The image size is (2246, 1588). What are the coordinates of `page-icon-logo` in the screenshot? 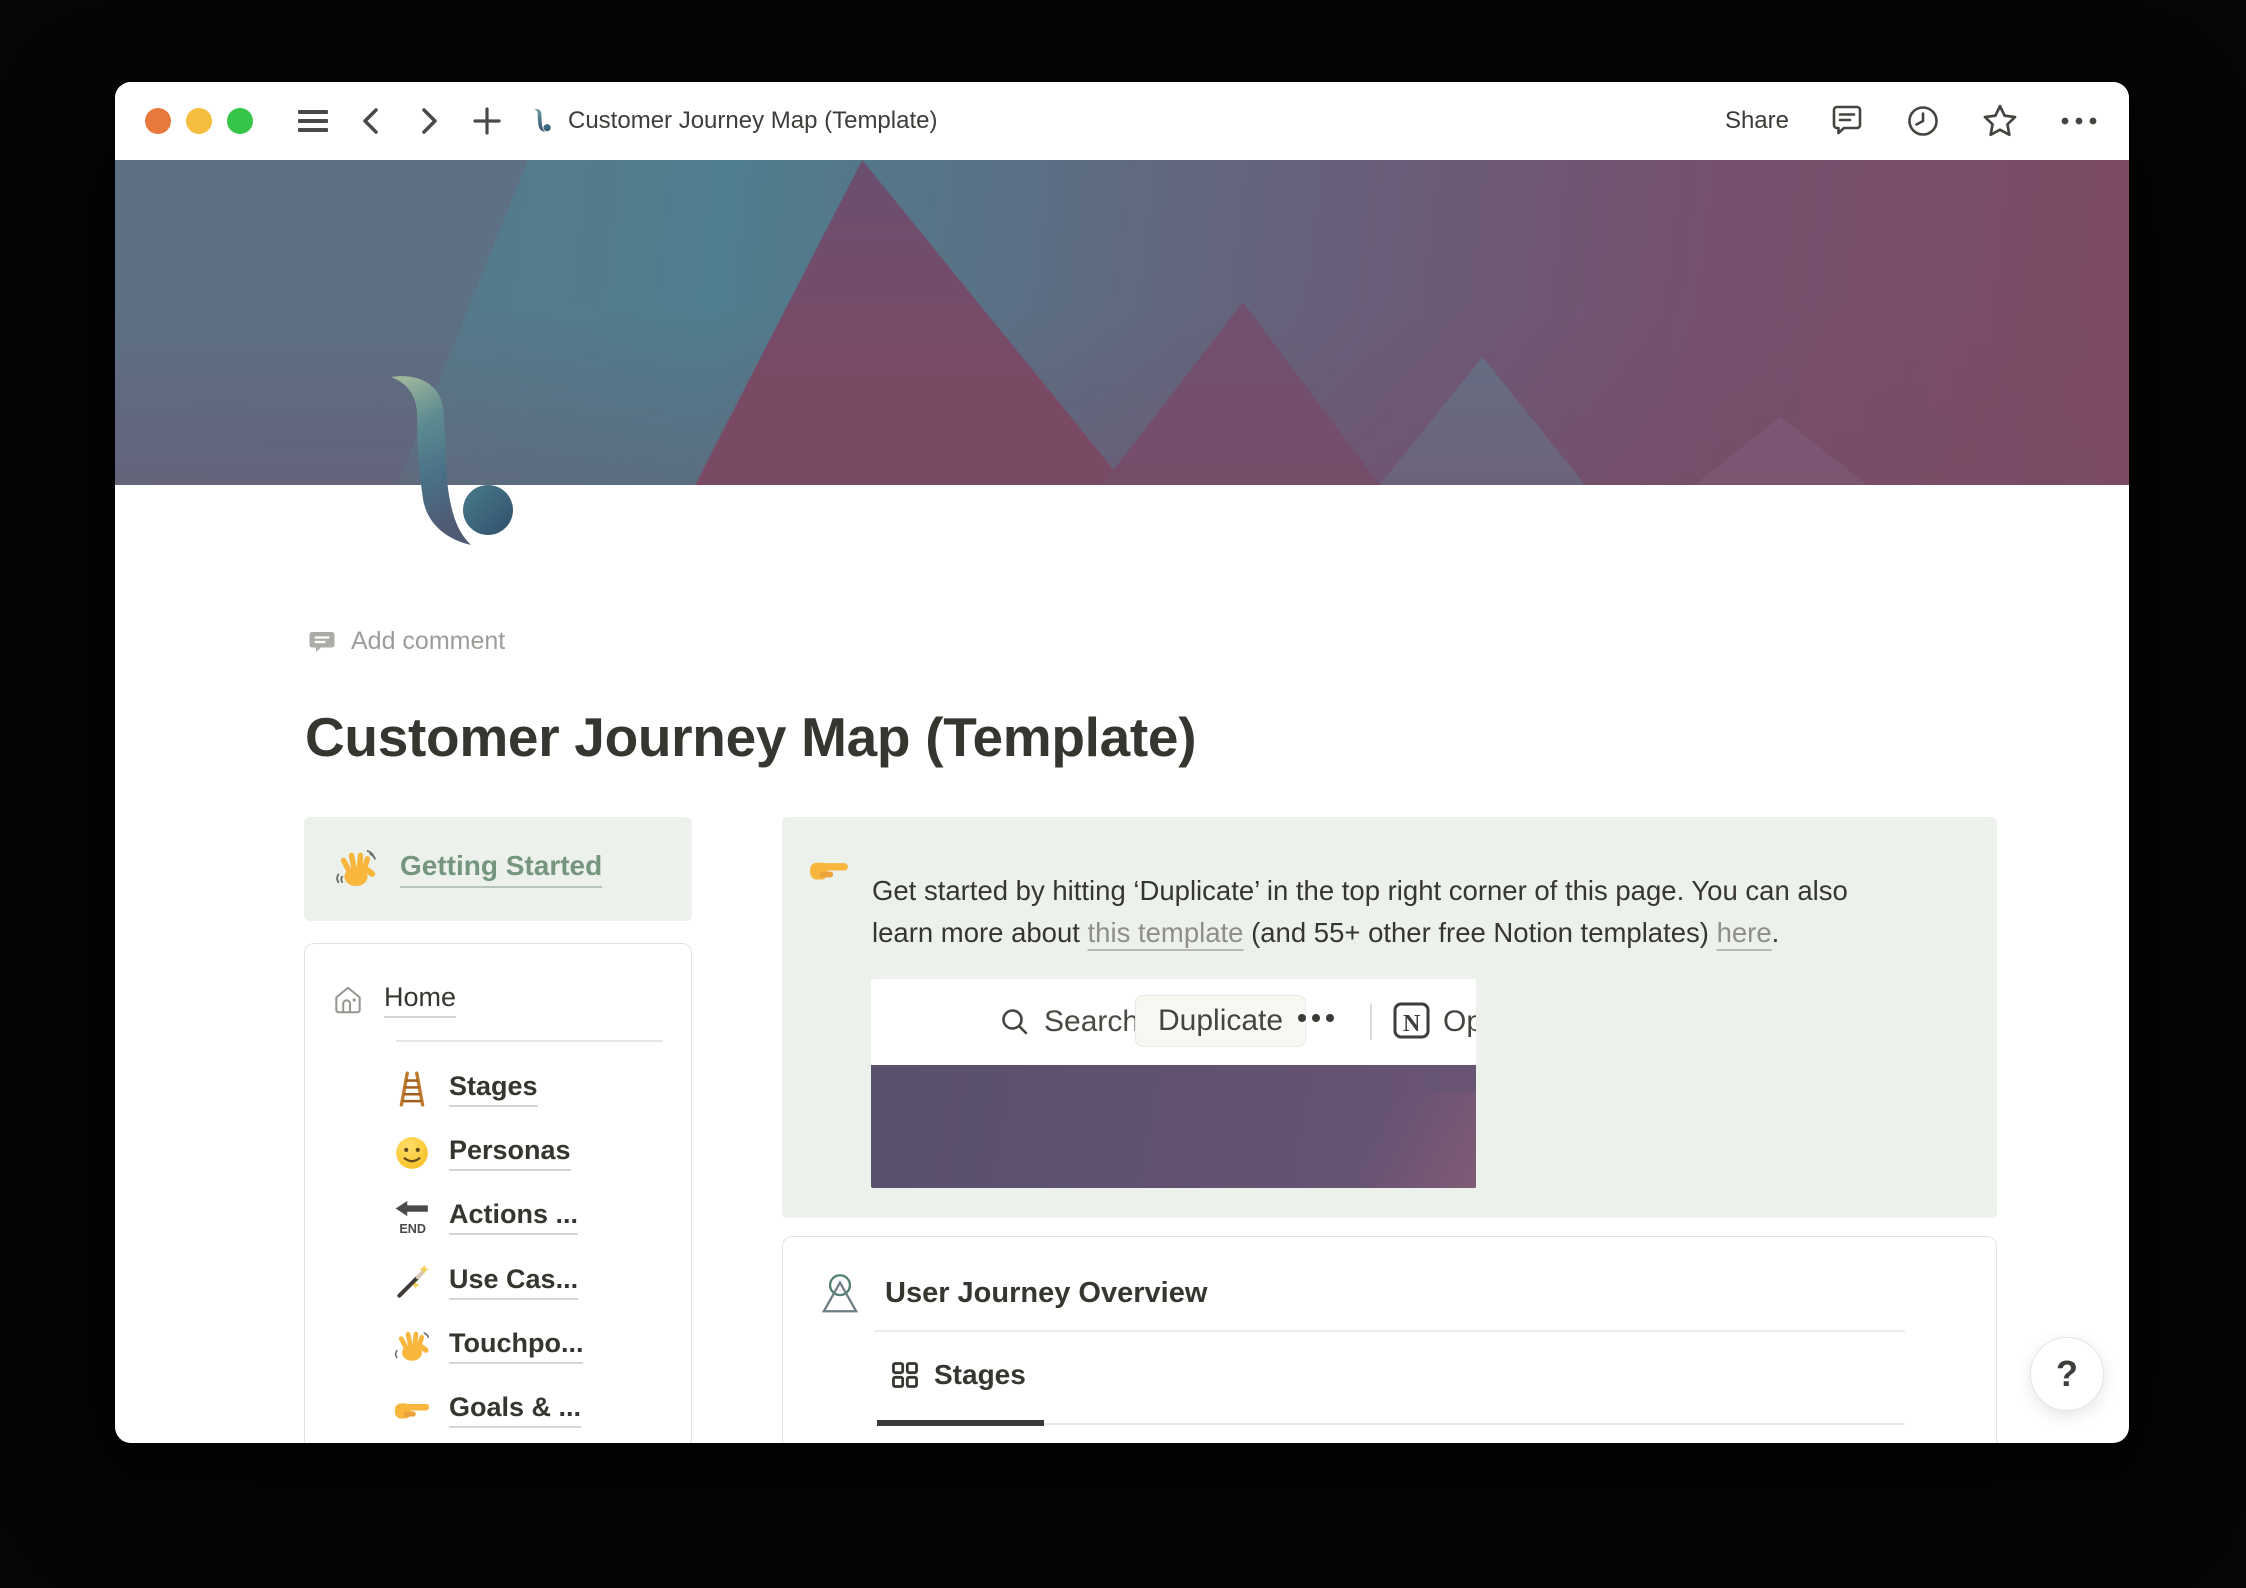 It's located at (452, 468).